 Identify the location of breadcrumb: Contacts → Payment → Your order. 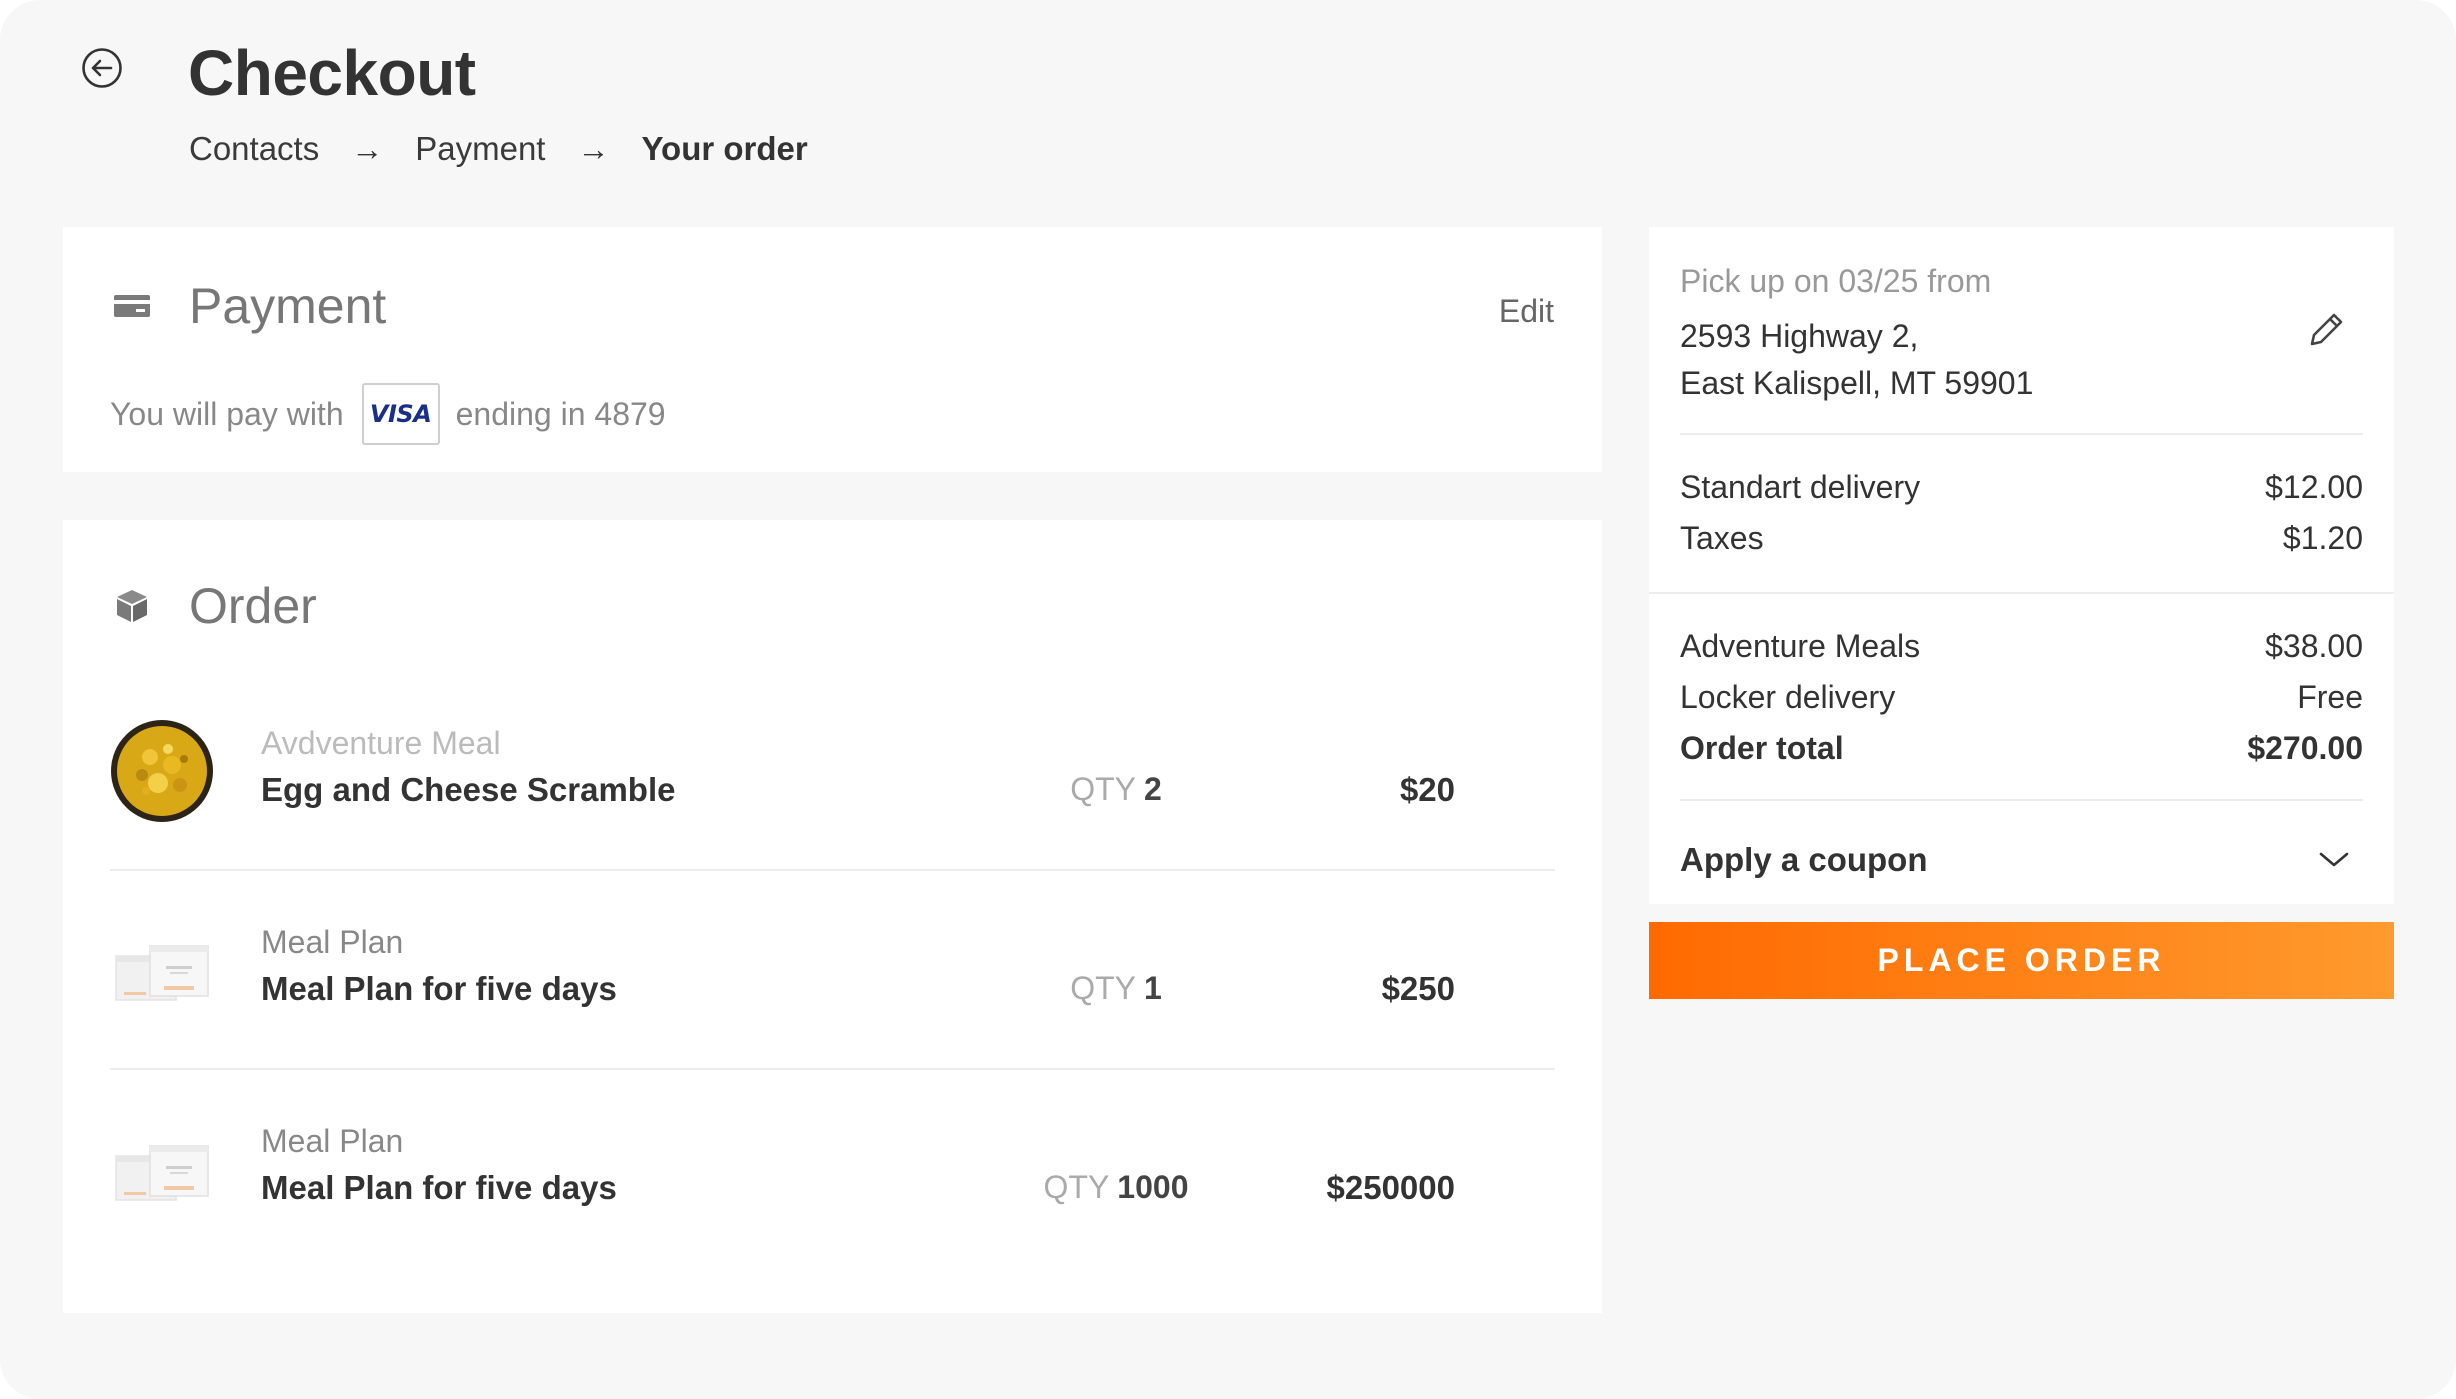
(498, 149).